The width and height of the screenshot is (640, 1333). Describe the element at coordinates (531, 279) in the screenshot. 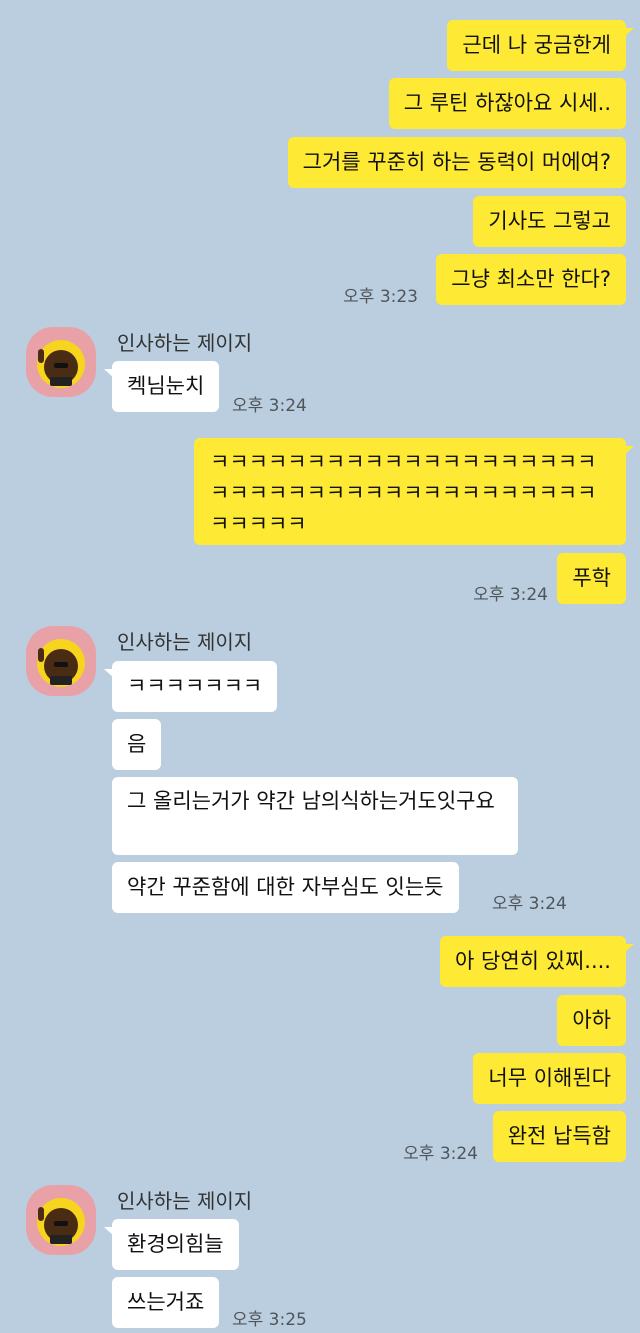

I see `my-message: 그냥 최소만 한다?` at that location.